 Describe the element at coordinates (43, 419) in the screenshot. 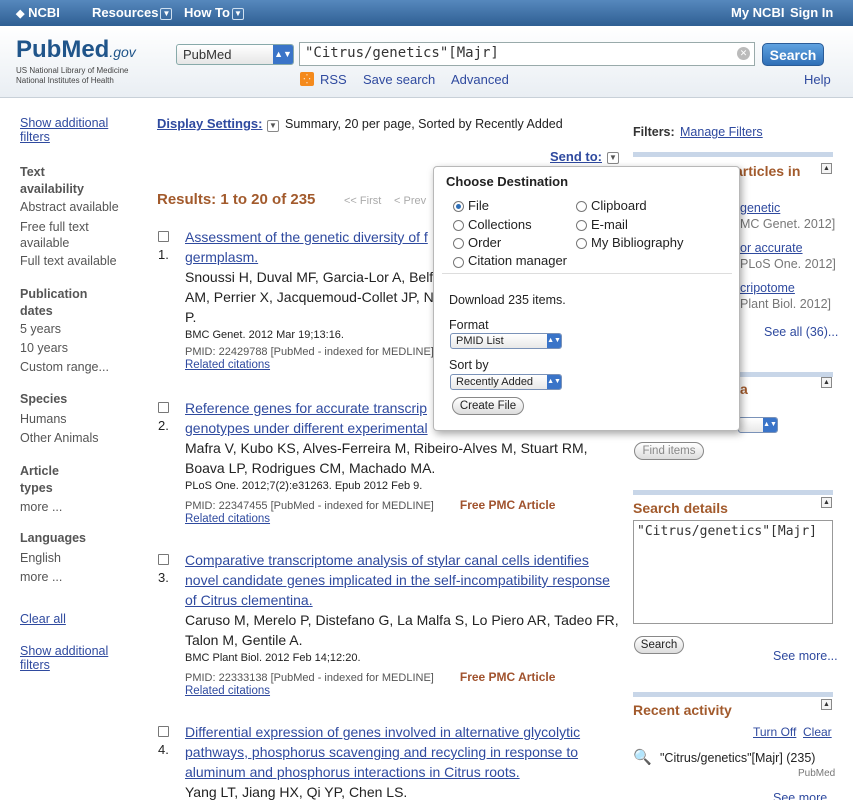

I see `filter-option: Humans` at that location.